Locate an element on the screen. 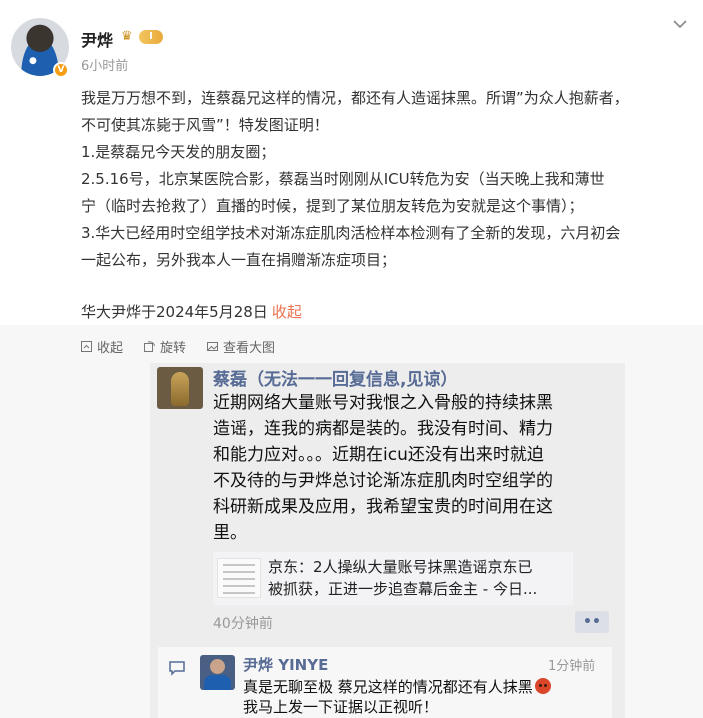 This screenshot has height=718, width=703. angry-emoji-icon is located at coordinates (542, 686).